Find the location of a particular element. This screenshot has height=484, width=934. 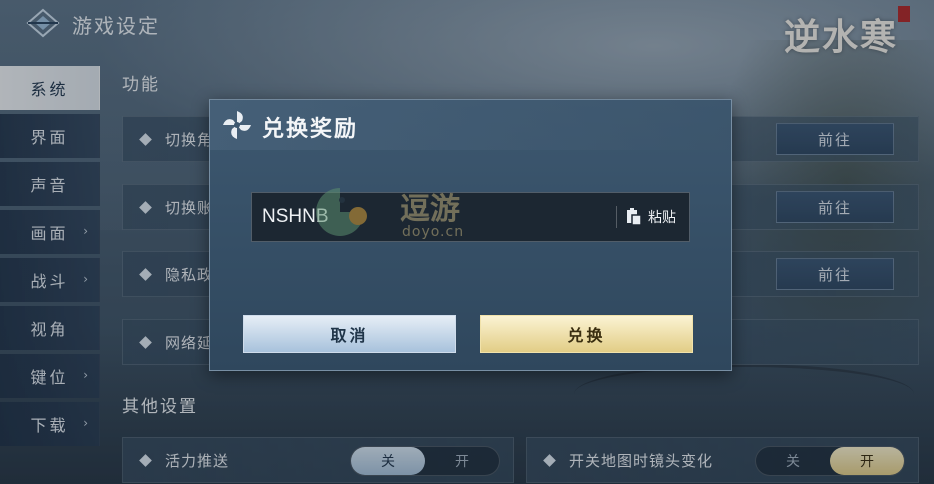

watermark-sub: doyo.cn is located at coordinates (433, 232).